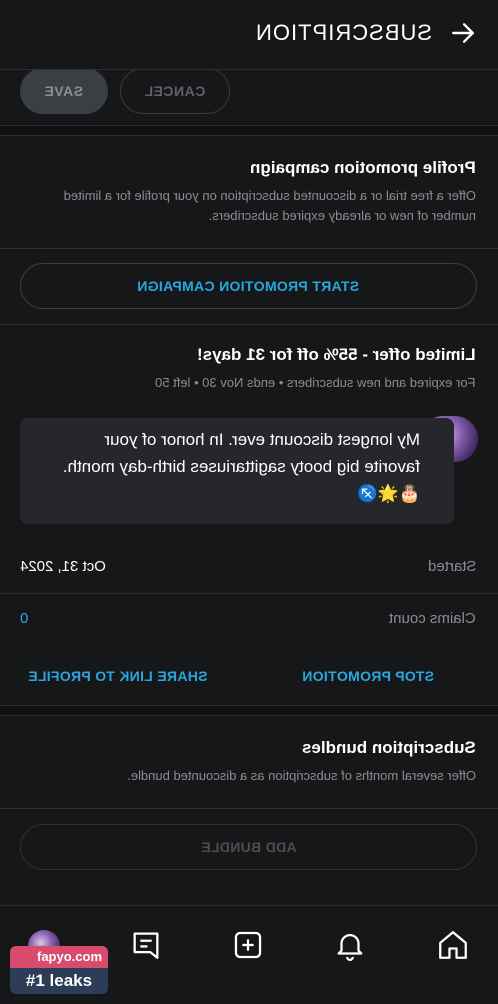  Describe the element at coordinates (118, 676) in the screenshot. I see `share-link-button: SHARE LINK TO PROFILE` at that location.